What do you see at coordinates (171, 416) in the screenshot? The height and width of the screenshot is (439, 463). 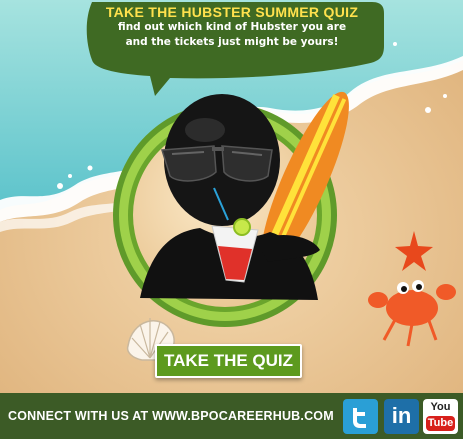 I see `footer-connect-text: CONNECT WITH US AT WWW.BPOCAREERHUB.COM` at bounding box center [171, 416].